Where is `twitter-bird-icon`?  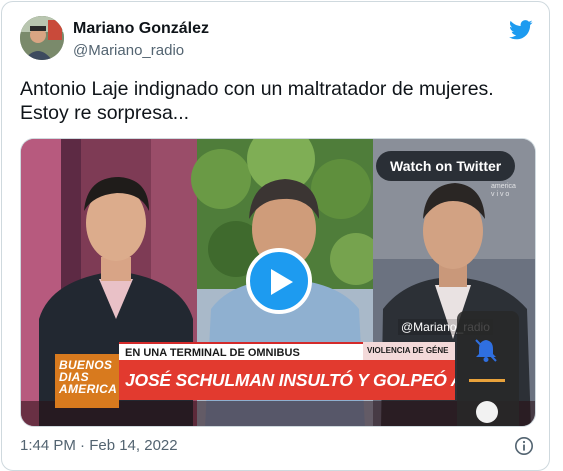 twitter-bird-icon is located at coordinates (521, 30).